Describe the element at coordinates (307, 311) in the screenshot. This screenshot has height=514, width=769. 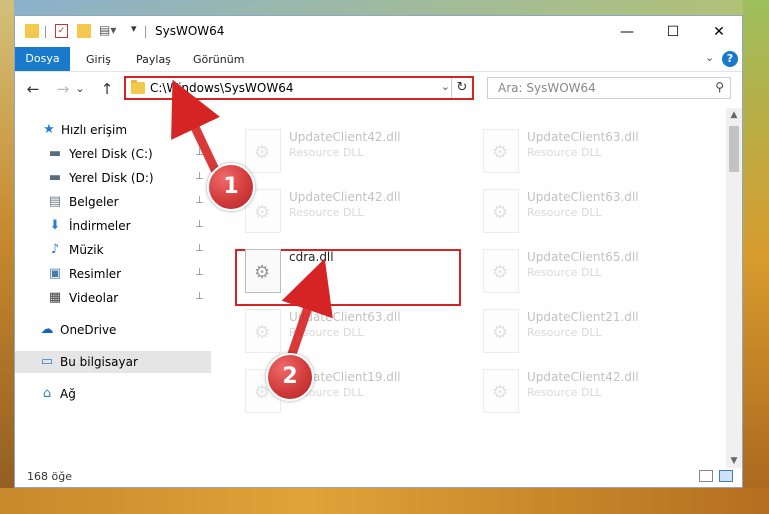
I see `arrow-to-file` at that location.